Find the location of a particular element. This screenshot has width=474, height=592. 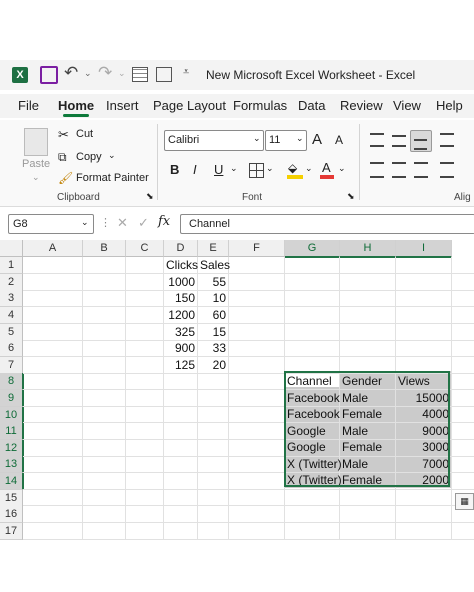

row-header: 1 is located at coordinates (11, 265).